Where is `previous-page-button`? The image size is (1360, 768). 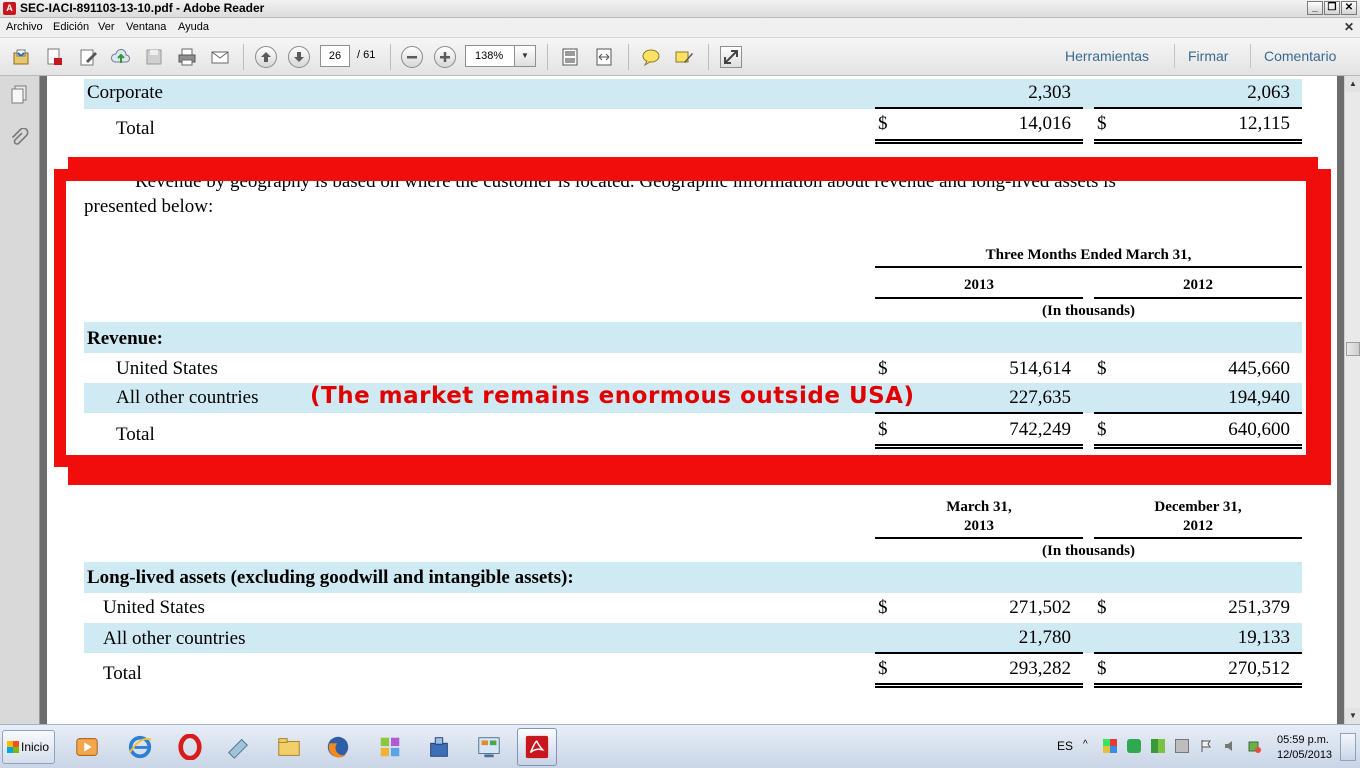 previous-page-button is located at coordinates (266, 57).